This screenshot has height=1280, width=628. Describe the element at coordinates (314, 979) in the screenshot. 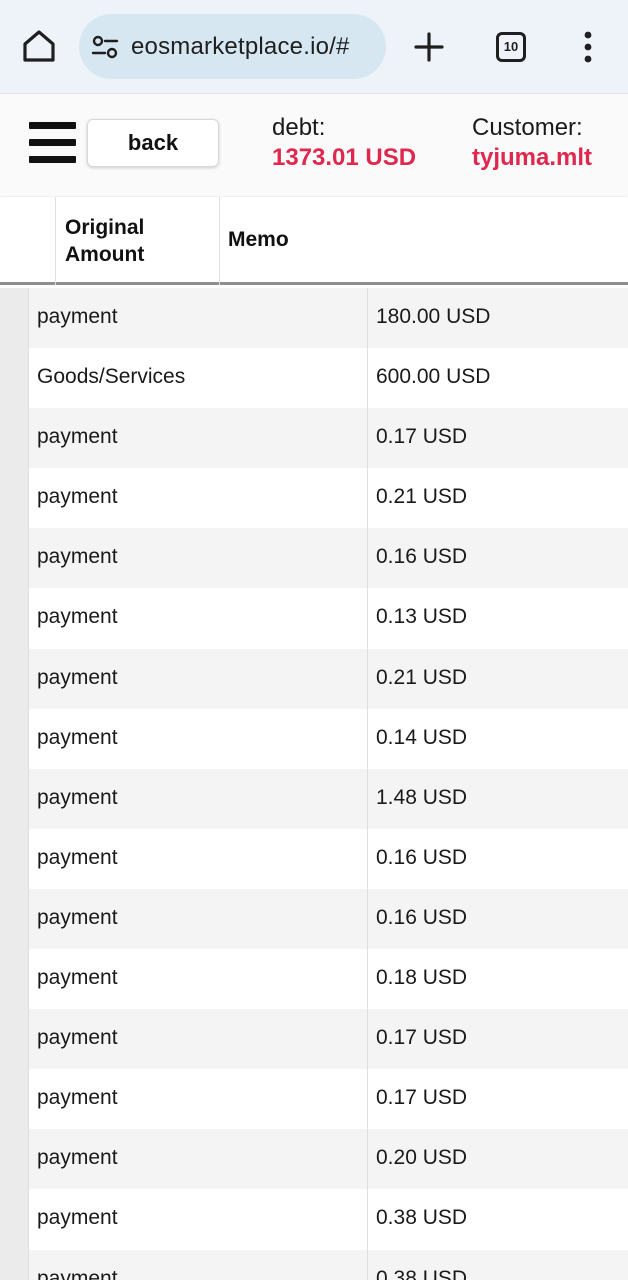

I see `table-row: payment 0.18 USD` at that location.